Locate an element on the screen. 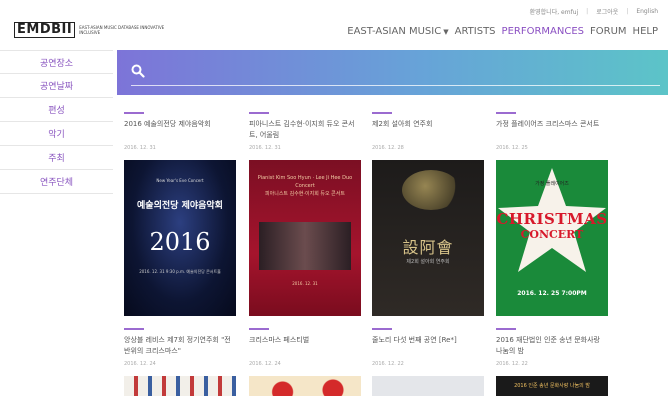  logo-mark: EMDBII is located at coordinates (45, 30).